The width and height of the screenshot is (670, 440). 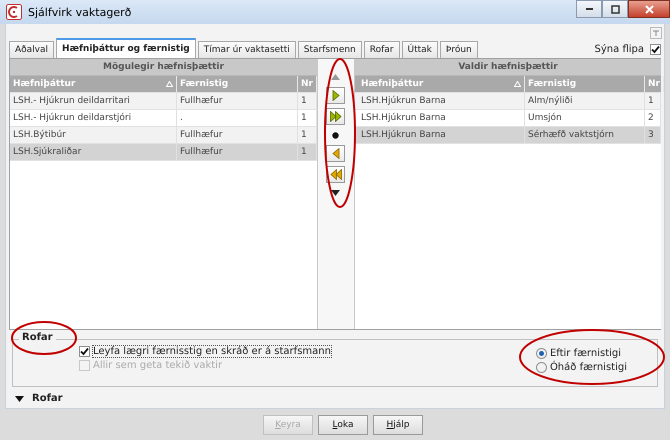 I want to click on double-arrow-right-icon, so click(x=336, y=116).